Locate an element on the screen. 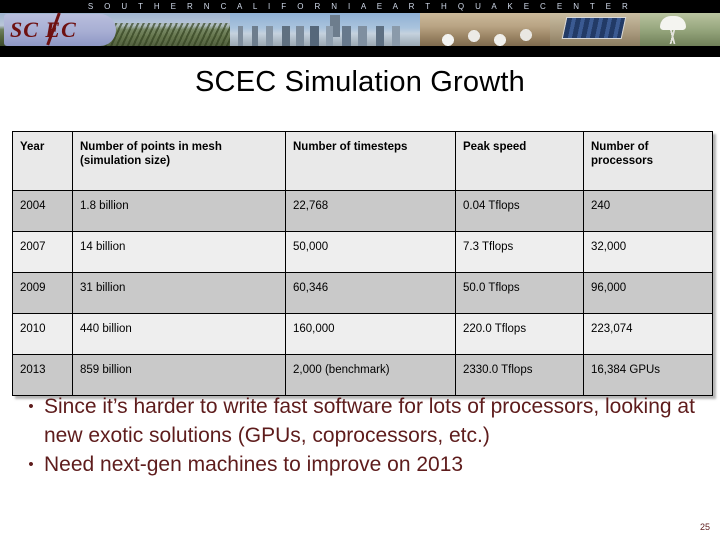 The height and width of the screenshot is (540, 720). page-title: SCEC Simulation Growth is located at coordinates (360, 82).